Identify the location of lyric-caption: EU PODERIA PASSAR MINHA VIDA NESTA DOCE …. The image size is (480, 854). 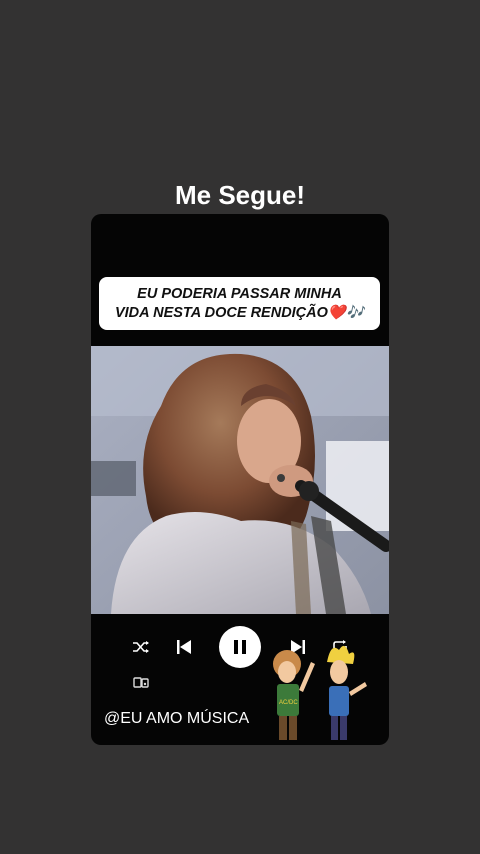
(239, 303).